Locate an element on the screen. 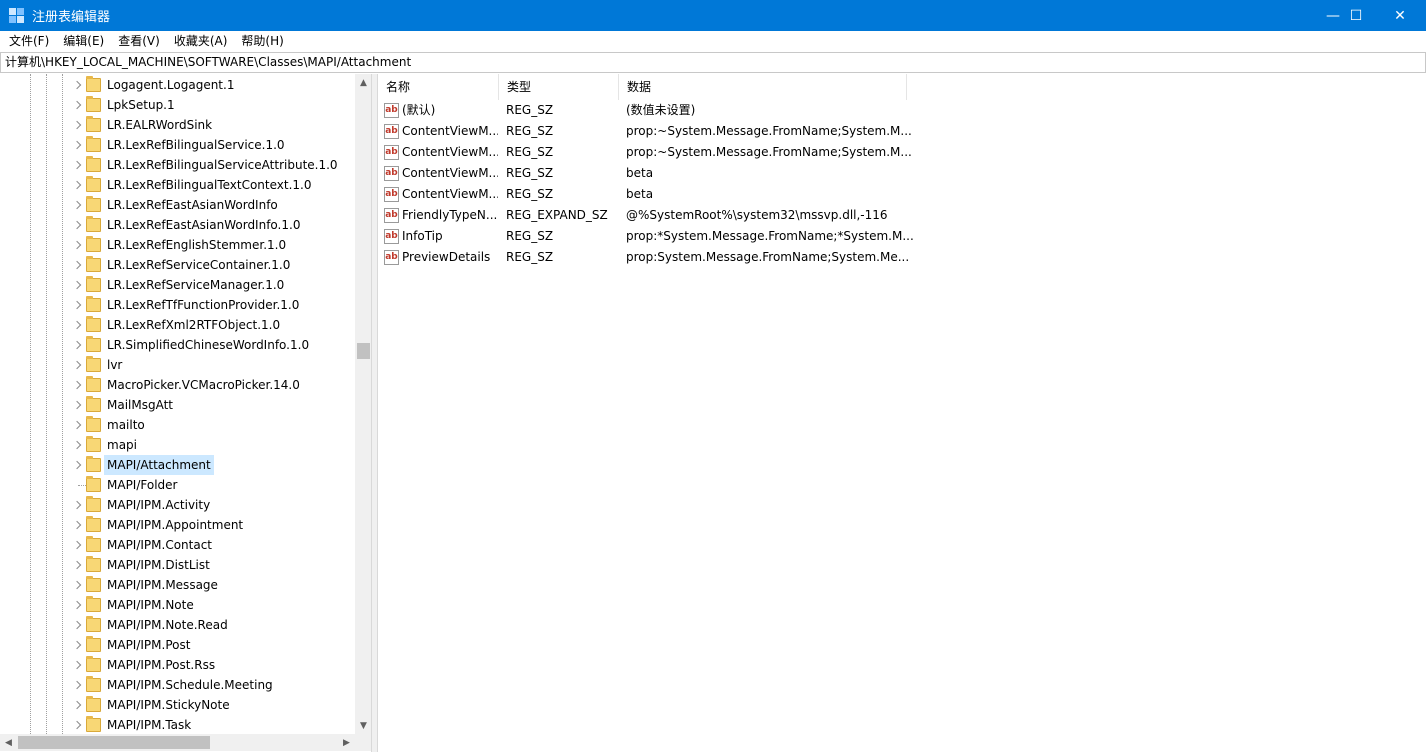 The height and width of the screenshot is (752, 1426). tree-item: LpkSetup.1 is located at coordinates (177, 105).